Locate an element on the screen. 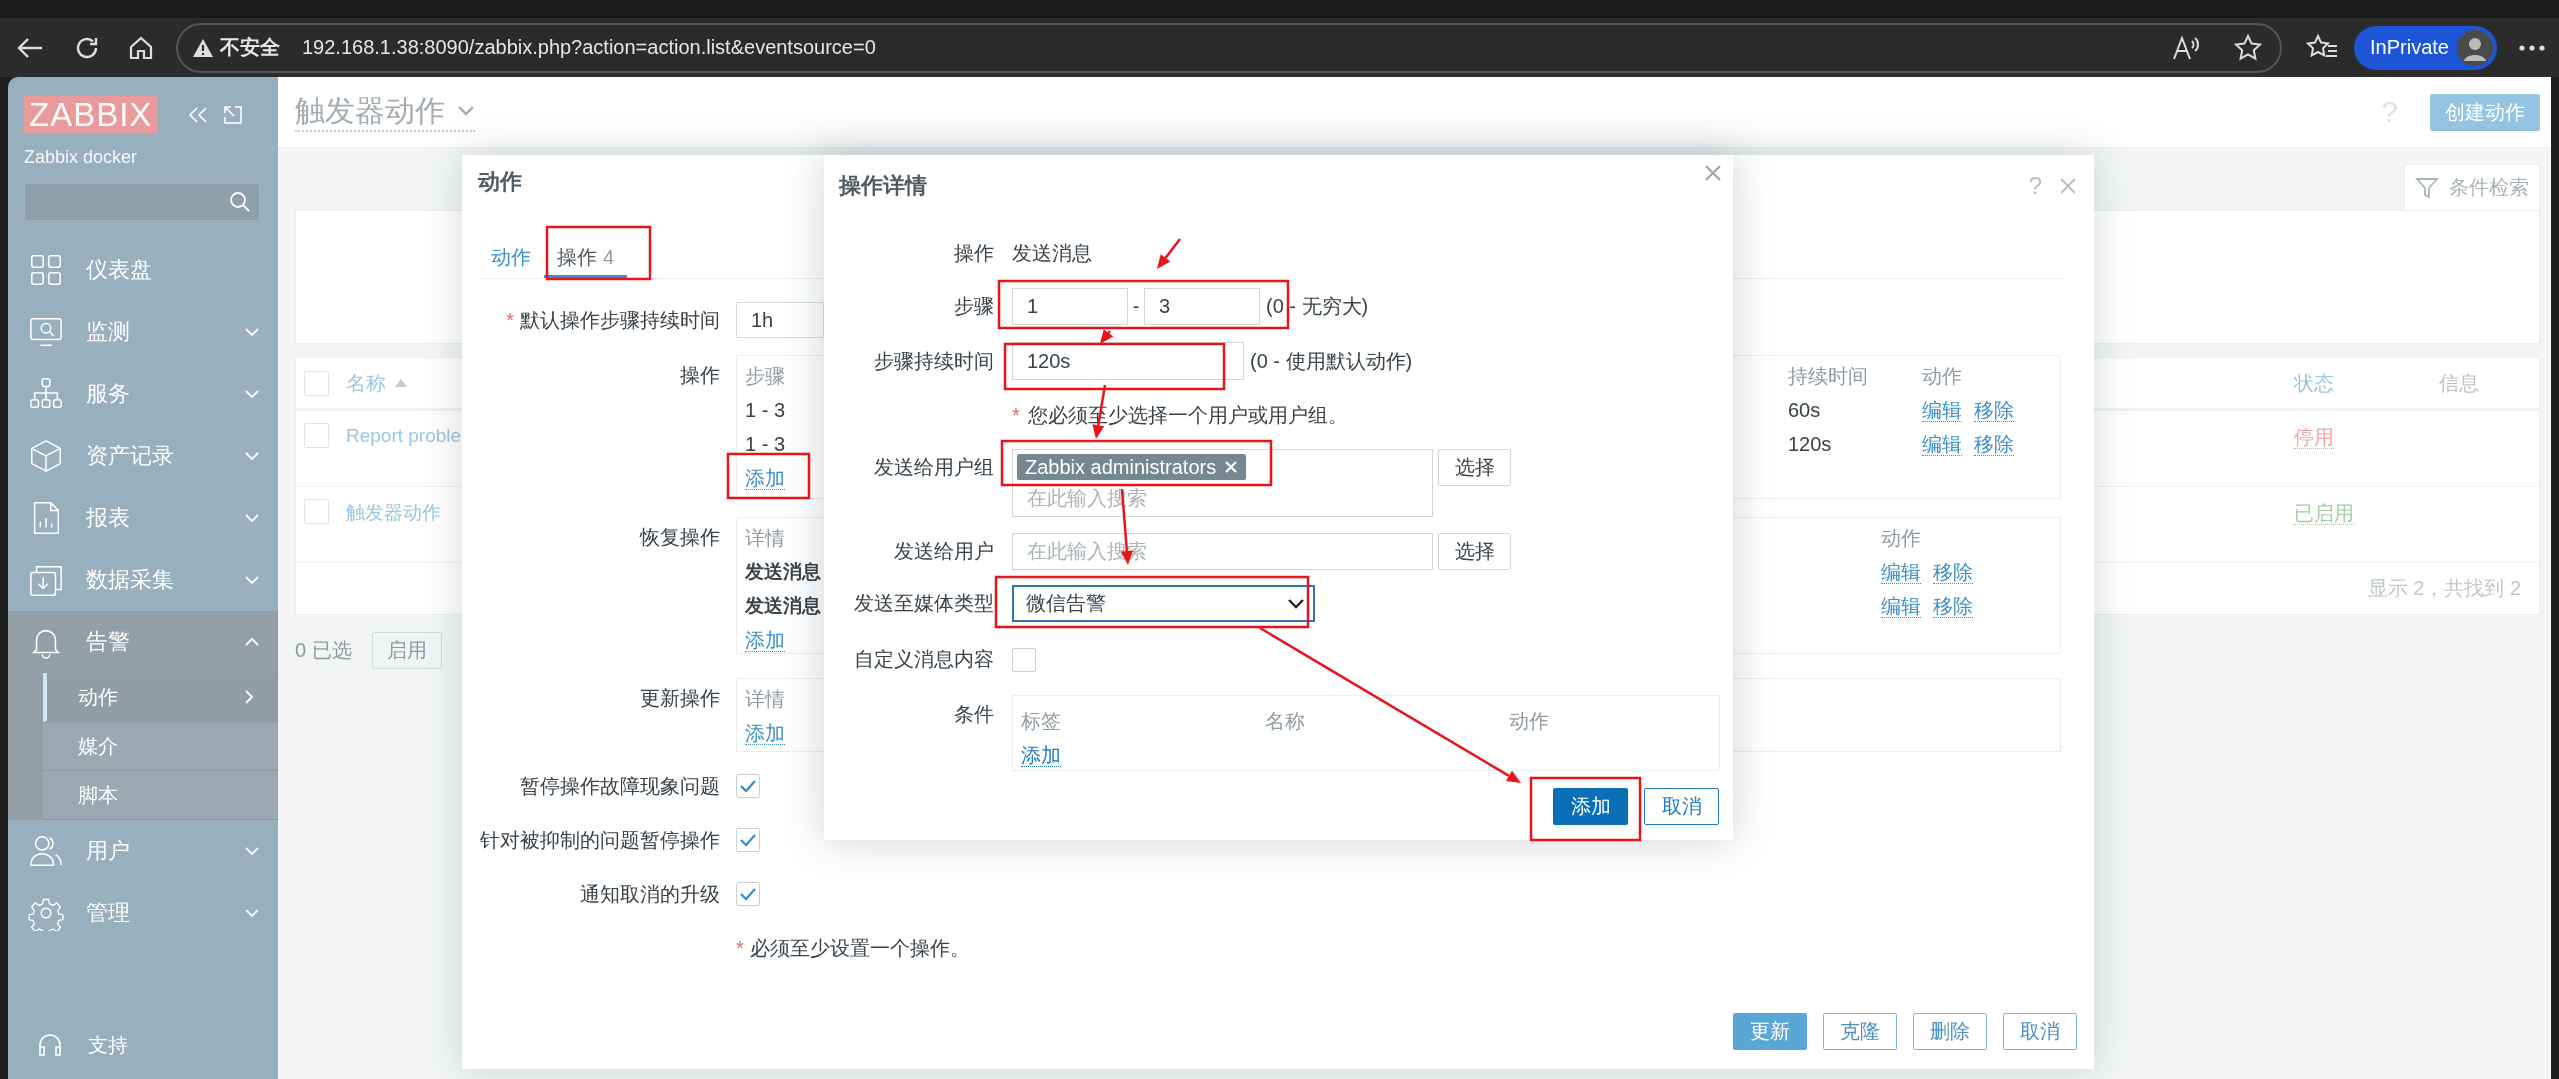 The height and width of the screenshot is (1079, 2559). menu-item: 服务 is located at coordinates (143, 394).